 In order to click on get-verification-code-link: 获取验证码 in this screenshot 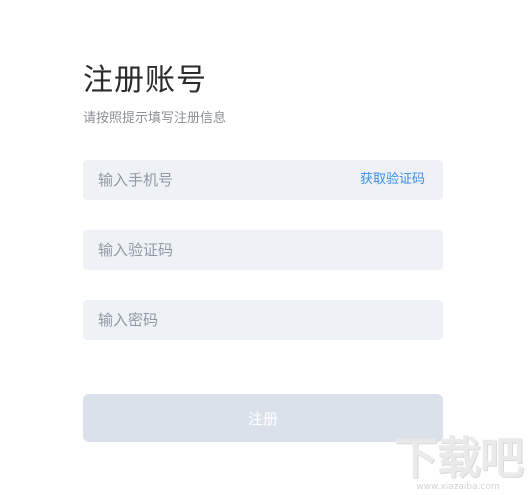, I will do `click(392, 180)`.